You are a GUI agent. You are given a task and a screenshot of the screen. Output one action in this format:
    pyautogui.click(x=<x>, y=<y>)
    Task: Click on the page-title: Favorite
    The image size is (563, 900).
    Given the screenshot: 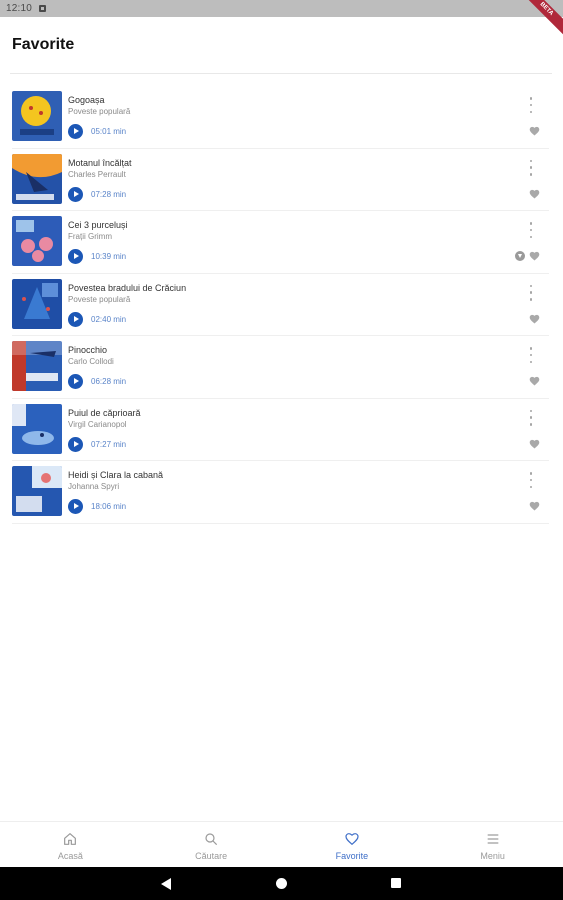 What is the action you would take?
    pyautogui.click(x=43, y=44)
    